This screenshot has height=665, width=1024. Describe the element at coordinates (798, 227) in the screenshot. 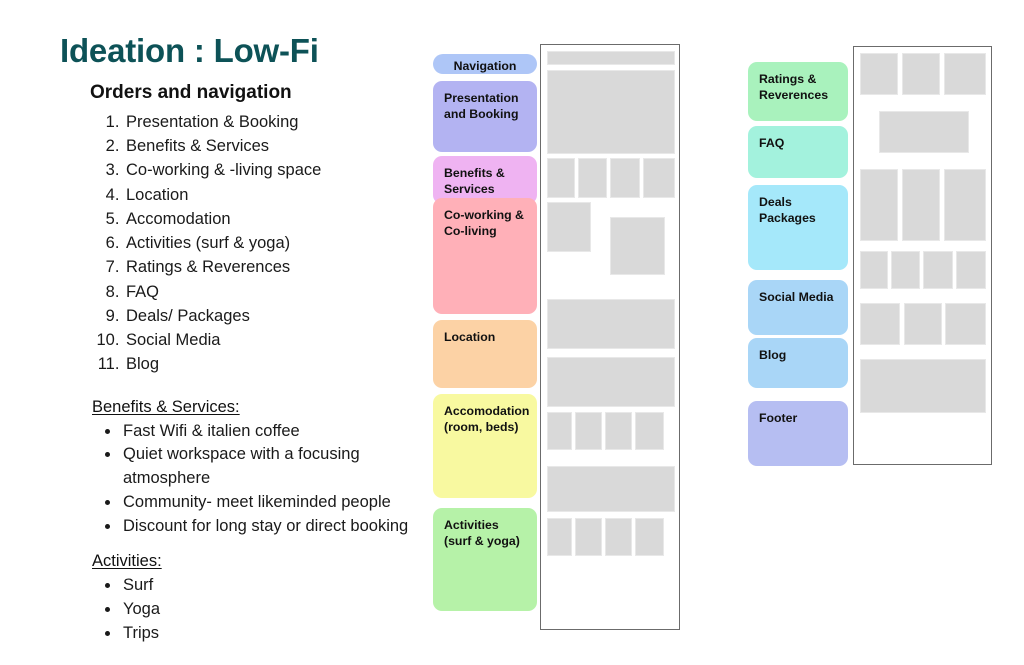

I see `section-tag-deals-packages: Deals Packages` at that location.